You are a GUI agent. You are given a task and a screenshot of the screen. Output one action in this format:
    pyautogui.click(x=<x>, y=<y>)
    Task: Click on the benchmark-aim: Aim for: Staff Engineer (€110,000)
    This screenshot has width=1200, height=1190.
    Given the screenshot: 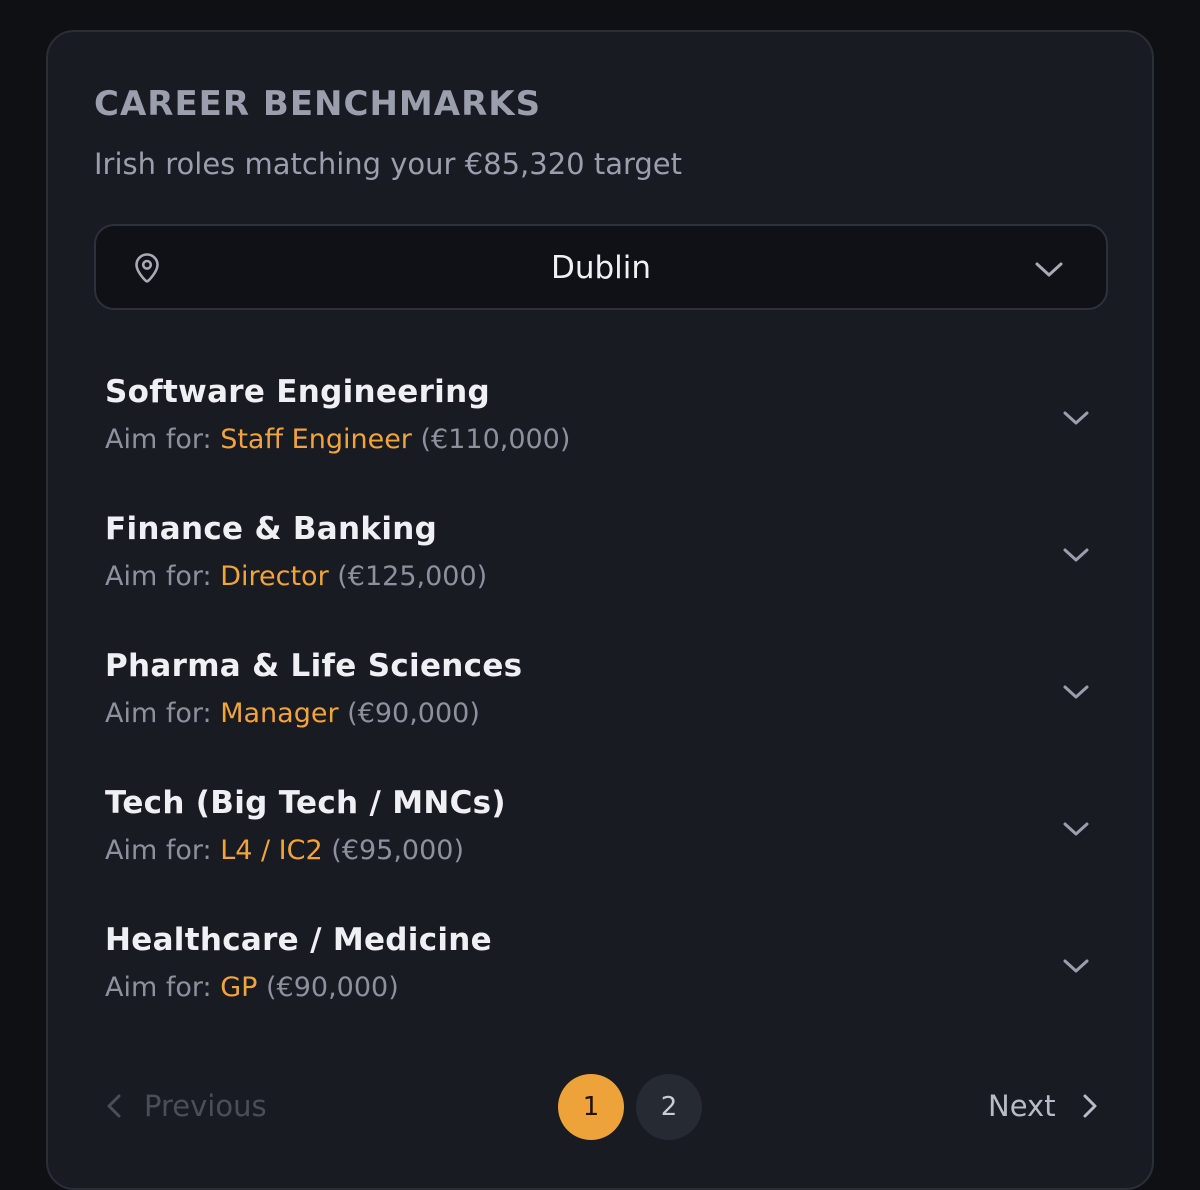 What is the action you would take?
    pyautogui.click(x=337, y=440)
    